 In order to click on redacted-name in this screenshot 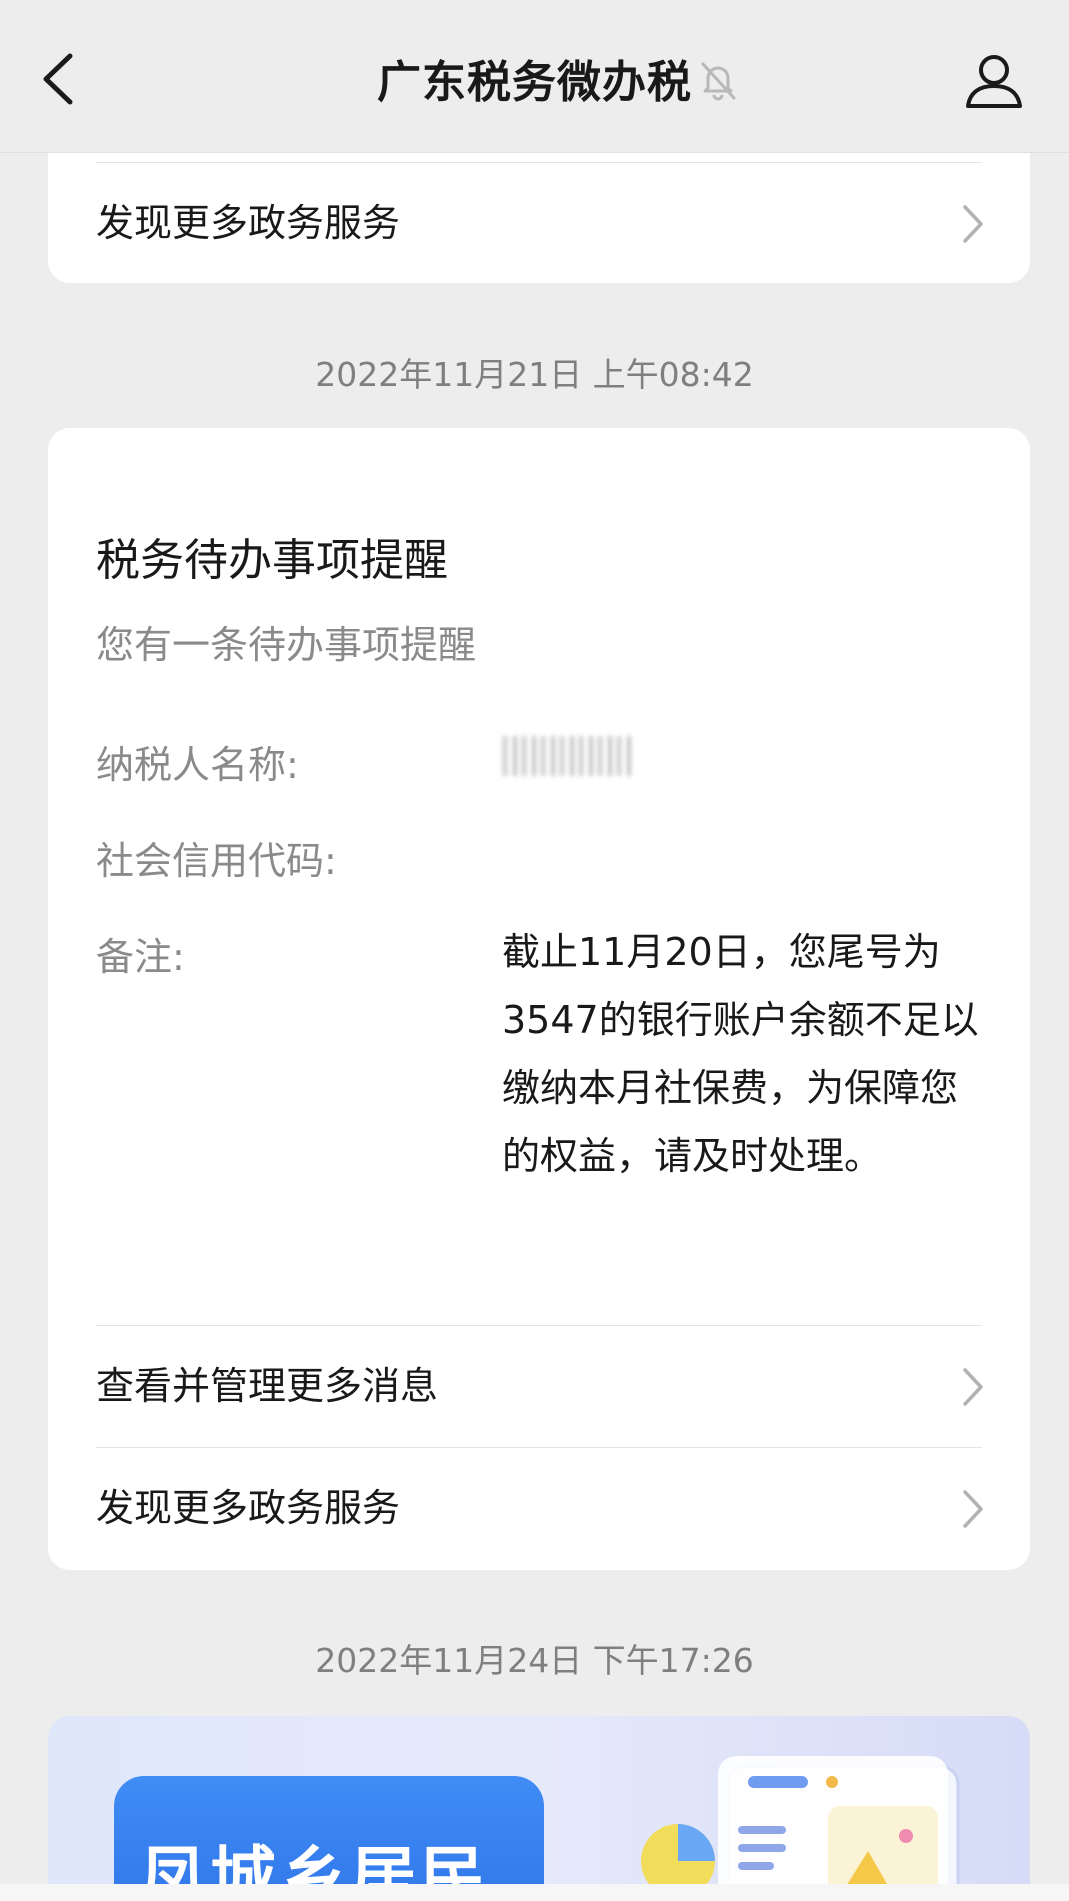, I will do `click(567, 756)`.